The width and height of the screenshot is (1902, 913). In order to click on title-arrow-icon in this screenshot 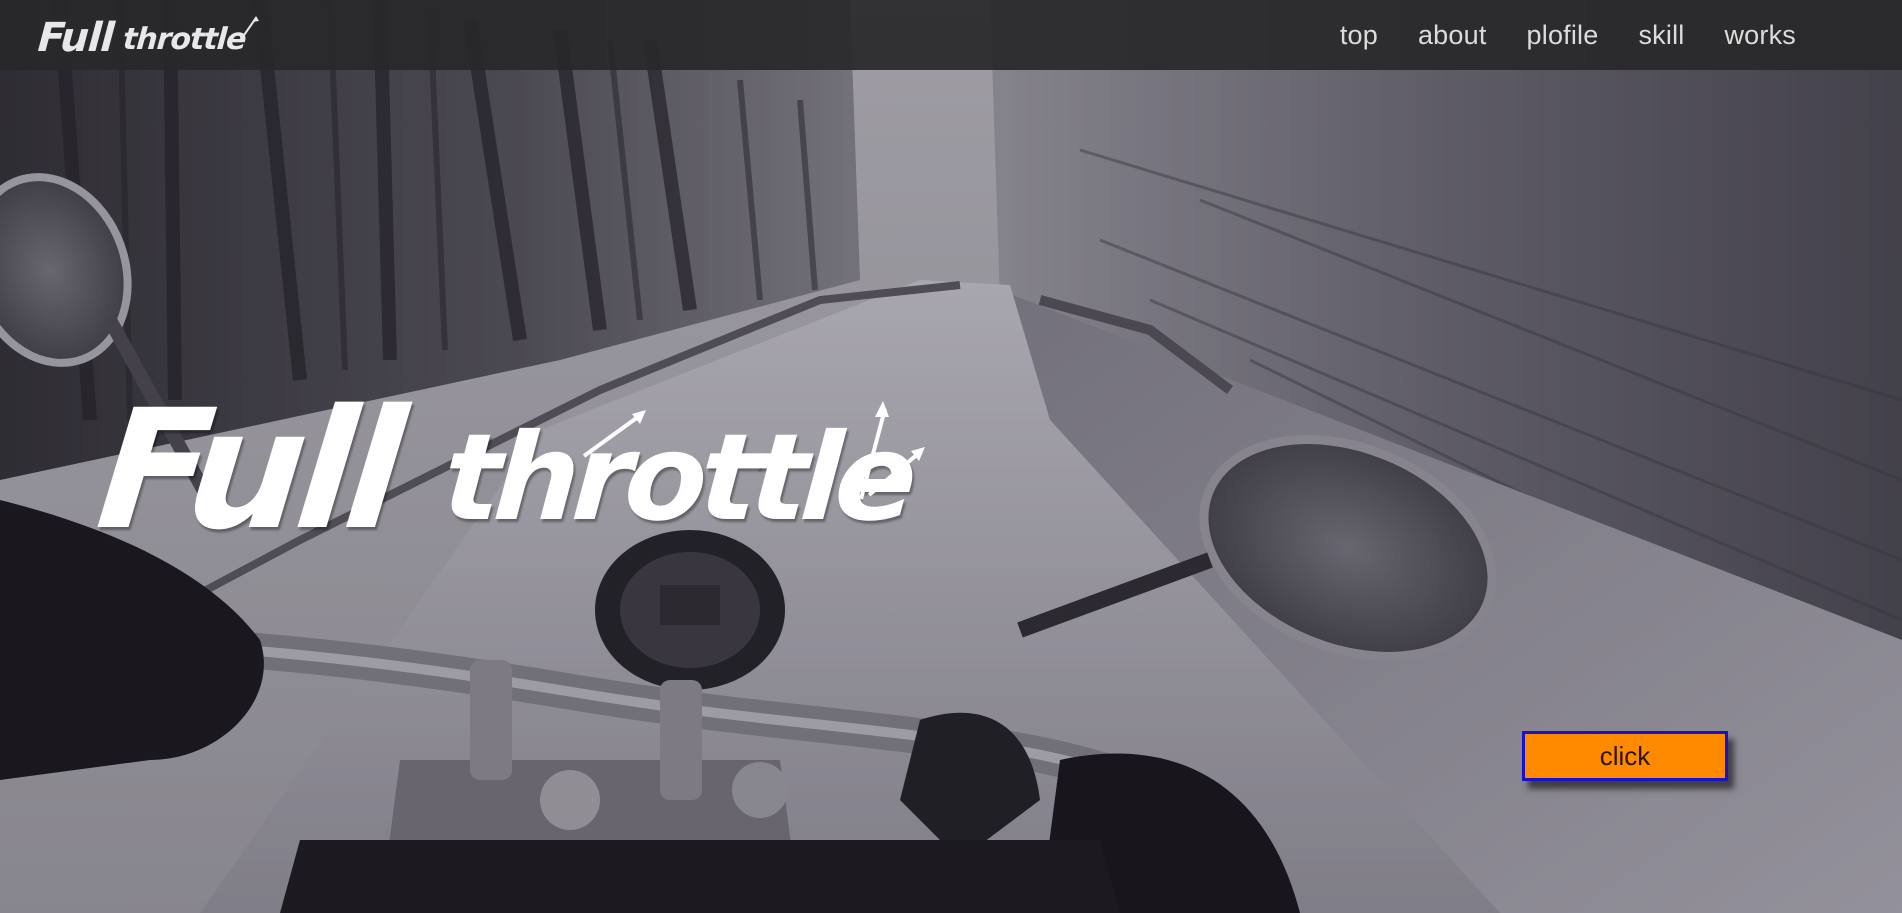, I will do `click(614, 434)`.